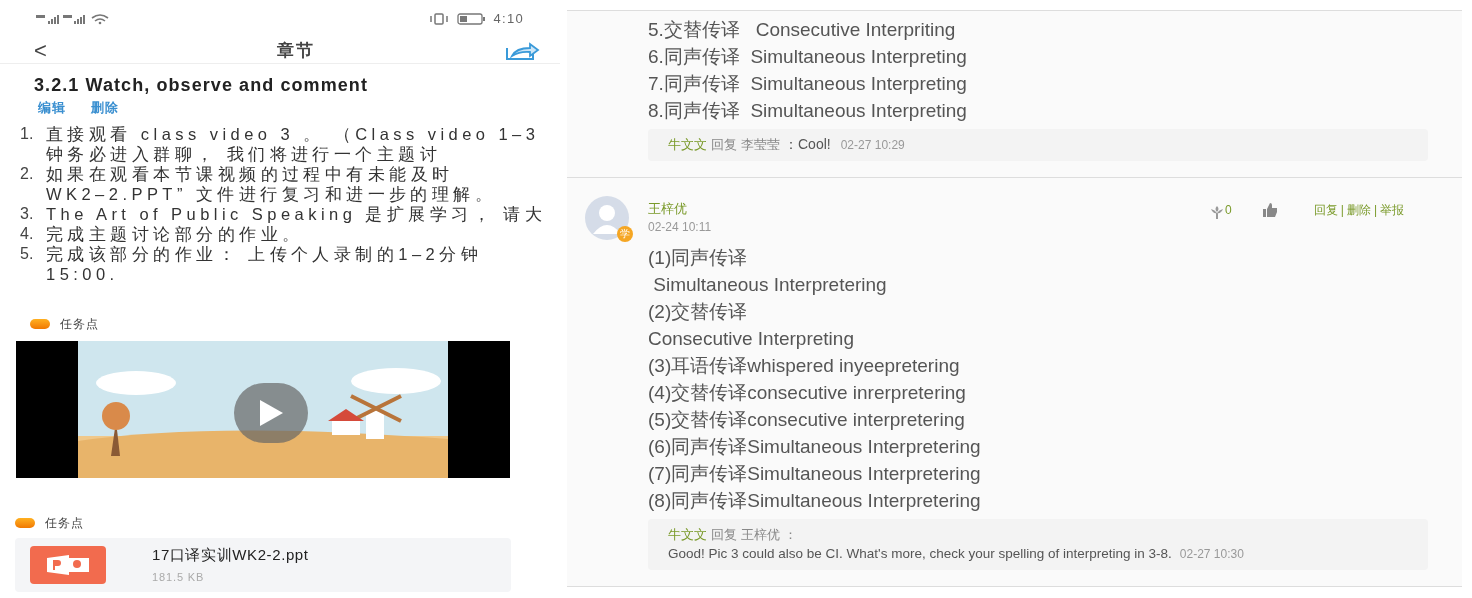 This screenshot has height=598, width=1472. What do you see at coordinates (1269, 210) in the screenshot?
I see `thumbs-up-icon` at bounding box center [1269, 210].